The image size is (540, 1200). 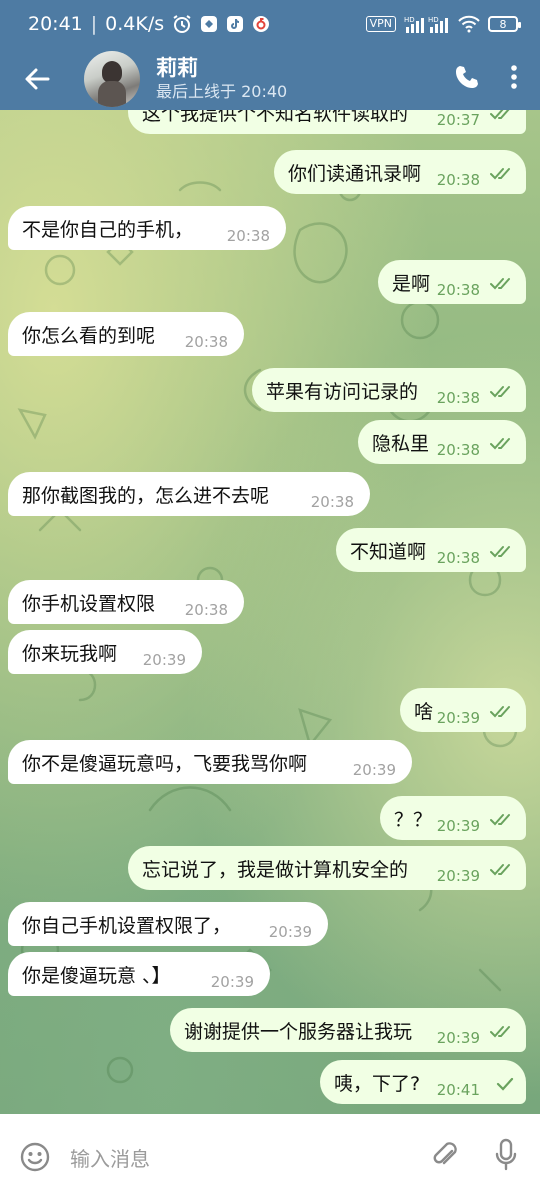 I want to click on emoji-icon, so click(x=35, y=1157).